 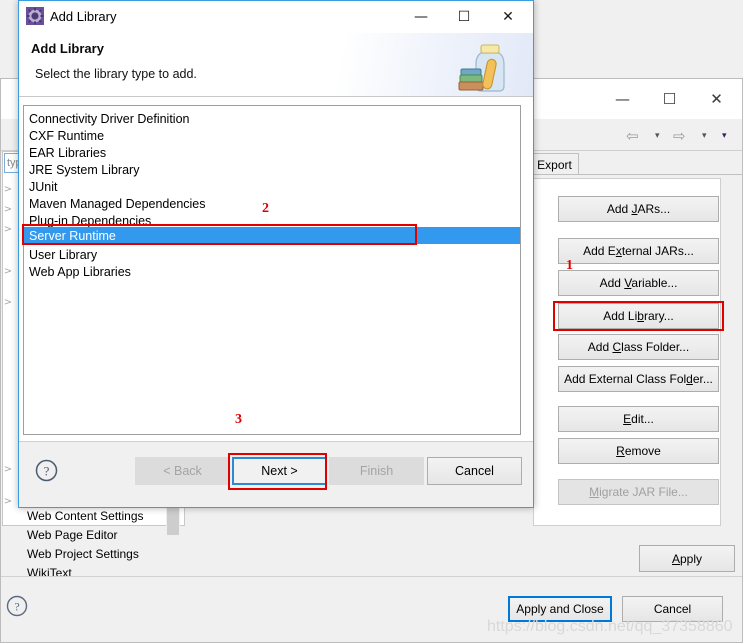 I want to click on dialog-help-icon: ?, so click(x=46, y=470).